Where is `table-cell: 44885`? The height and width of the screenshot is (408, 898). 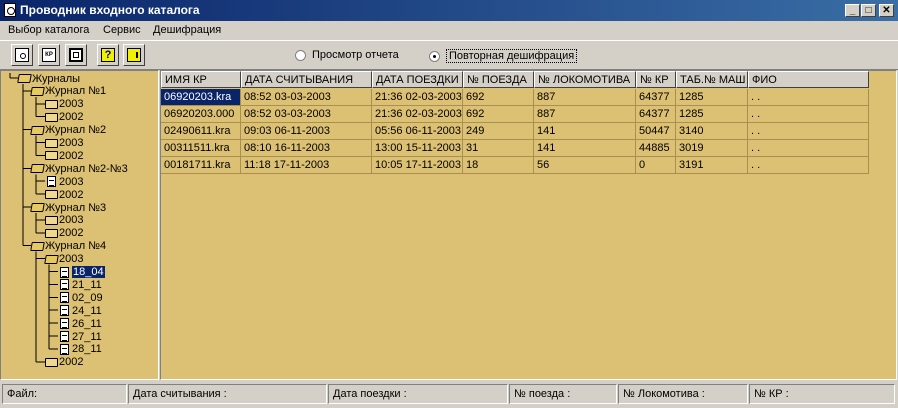 table-cell: 44885 is located at coordinates (656, 148).